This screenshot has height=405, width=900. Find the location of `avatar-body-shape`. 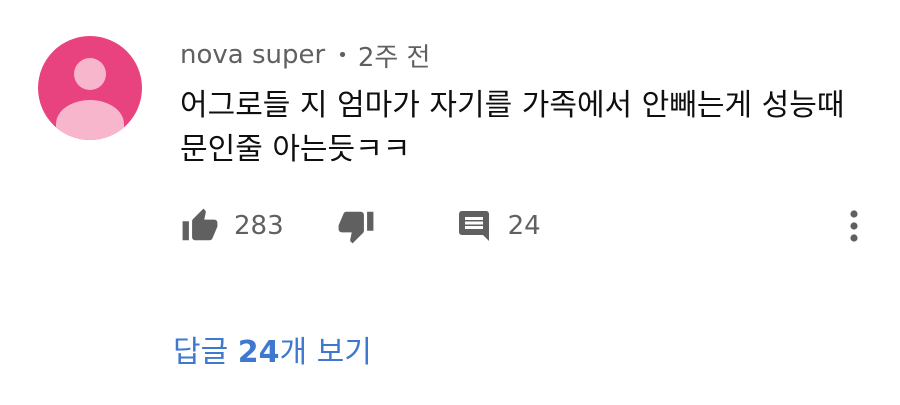

avatar-body-shape is located at coordinates (90, 120).